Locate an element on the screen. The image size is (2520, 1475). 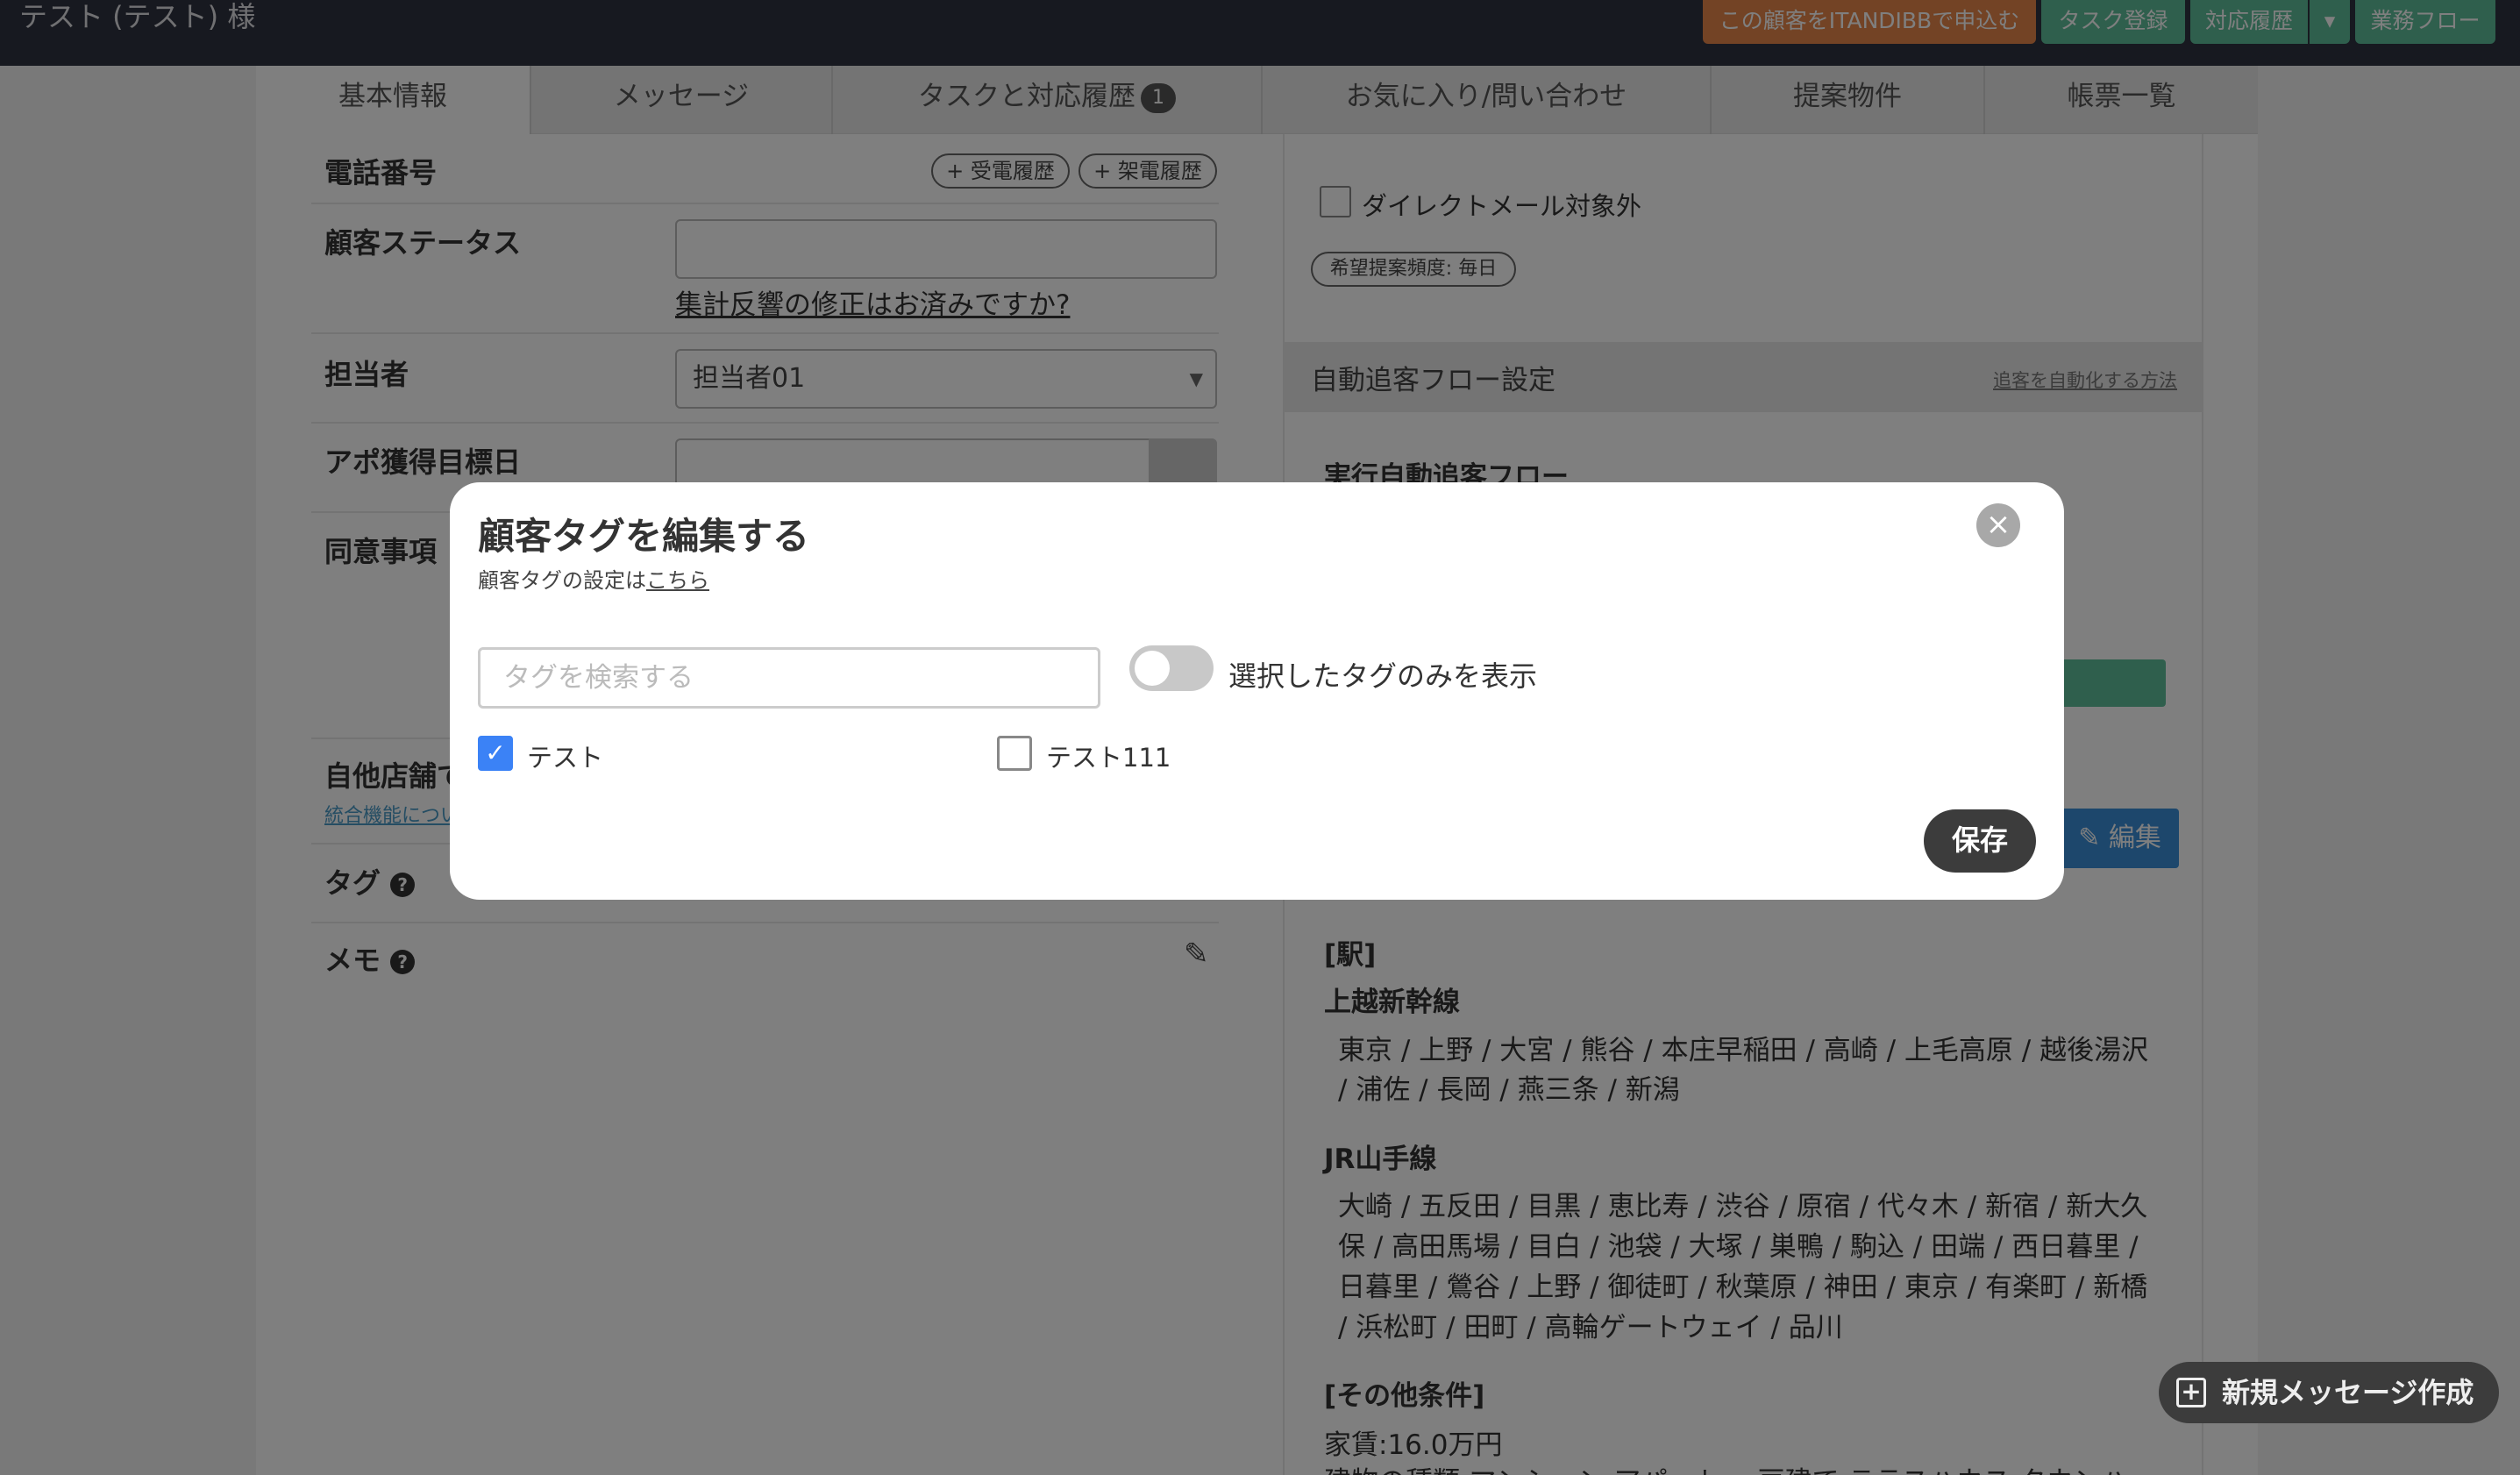
modal-title: 顧客タグを編集する is located at coordinates (644, 536).